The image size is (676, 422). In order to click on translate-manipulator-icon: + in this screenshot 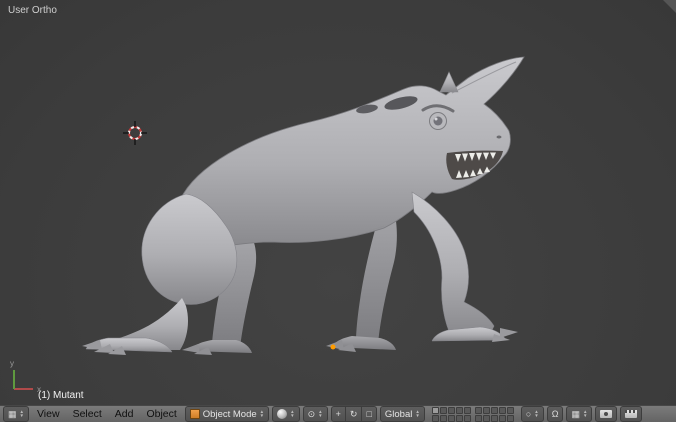, I will do `click(338, 413)`.